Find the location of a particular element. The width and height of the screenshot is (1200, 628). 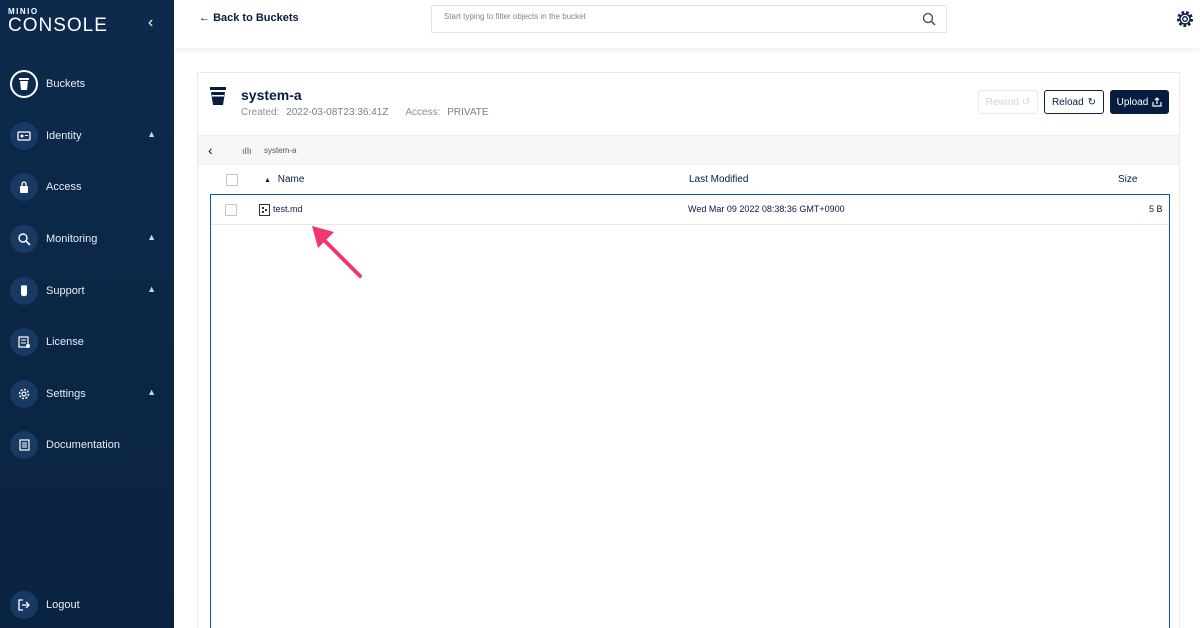

back-to-buckets-link: ← Back to Buckets is located at coordinates (249, 18).